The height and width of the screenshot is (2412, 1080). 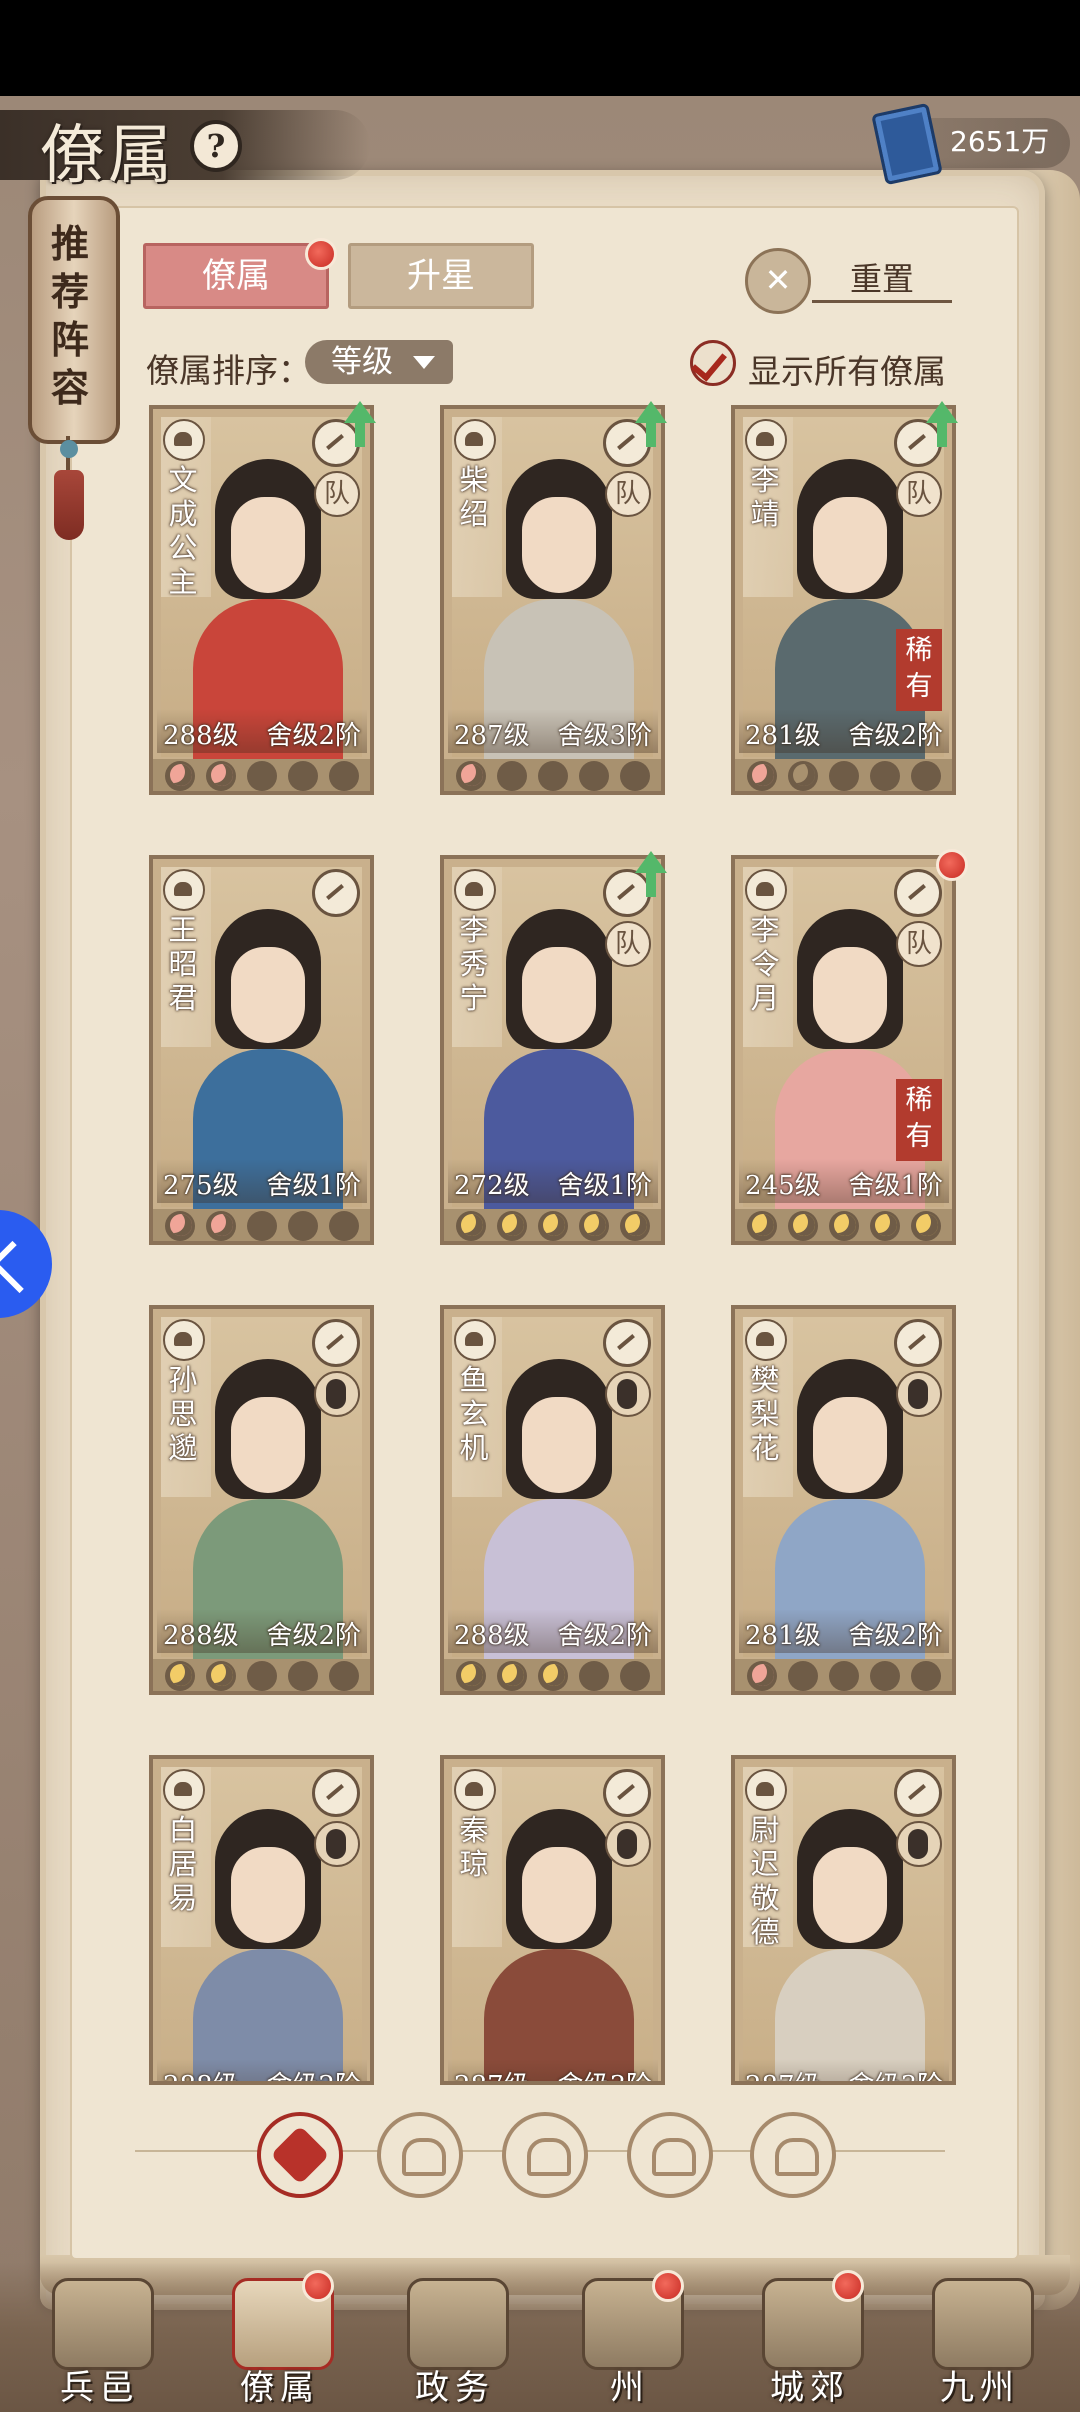 What do you see at coordinates (844, 2070) in the screenshot?
I see `level-bar: 287级 舍级3阶` at bounding box center [844, 2070].